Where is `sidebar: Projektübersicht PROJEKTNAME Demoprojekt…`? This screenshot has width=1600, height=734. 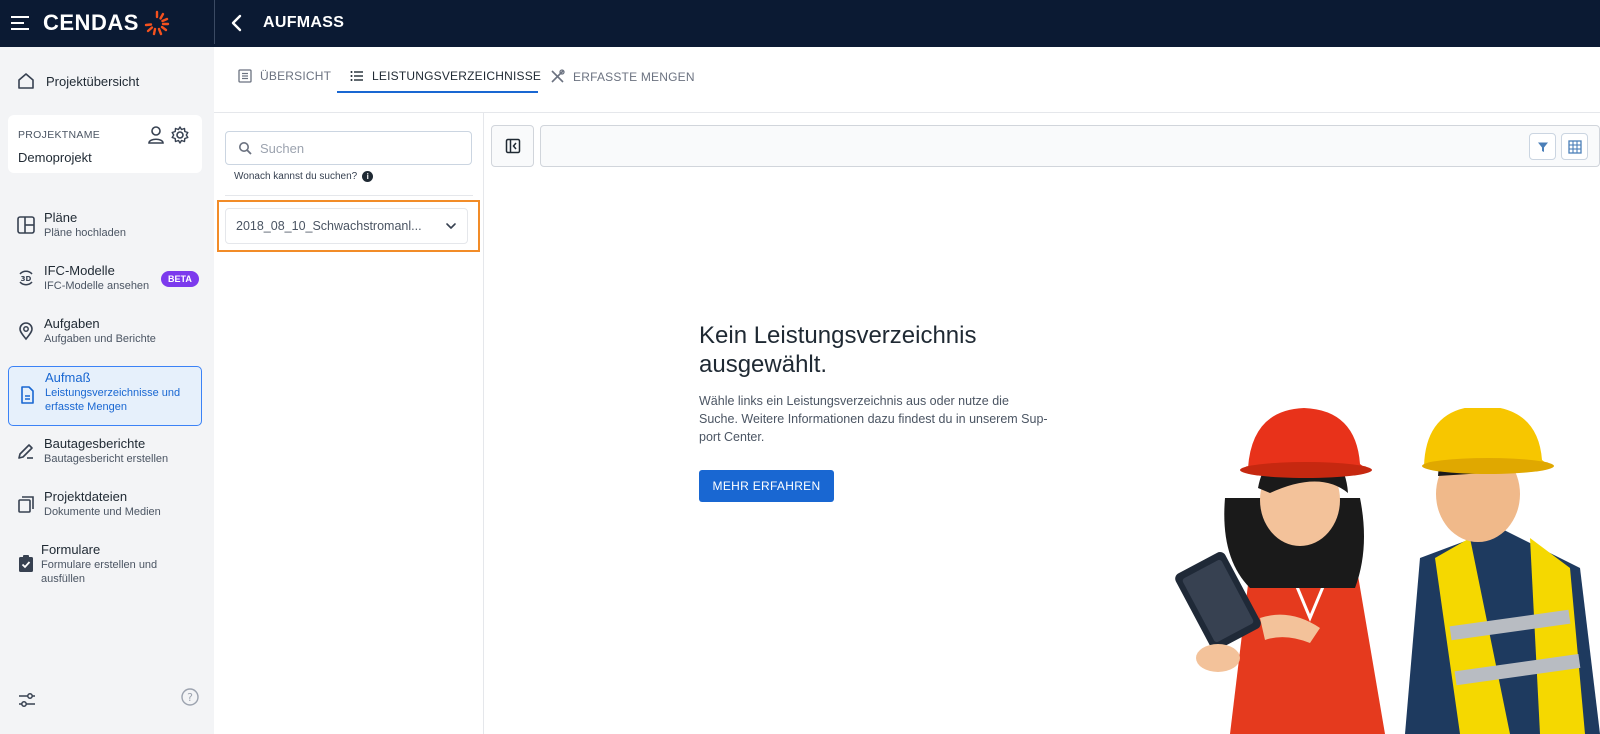
sidebar: Projektübersicht PROJEKTNAME Demoprojekt… is located at coordinates (107, 390).